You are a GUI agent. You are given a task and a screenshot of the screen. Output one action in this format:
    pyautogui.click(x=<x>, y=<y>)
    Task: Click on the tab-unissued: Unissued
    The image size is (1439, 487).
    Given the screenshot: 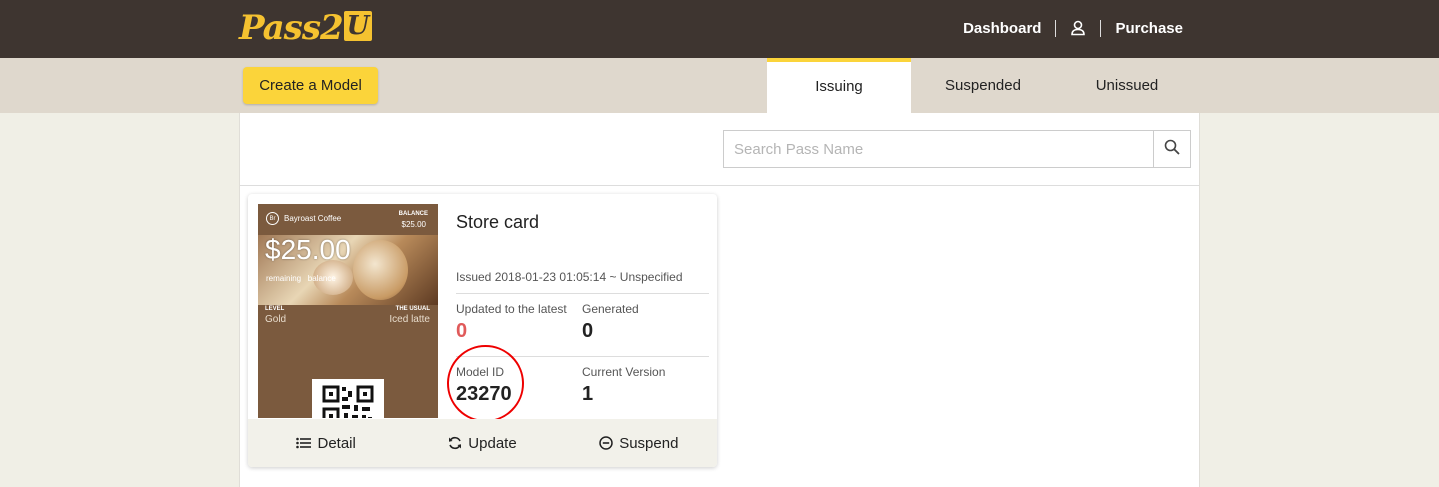 What is the action you would take?
    pyautogui.click(x=1127, y=85)
    